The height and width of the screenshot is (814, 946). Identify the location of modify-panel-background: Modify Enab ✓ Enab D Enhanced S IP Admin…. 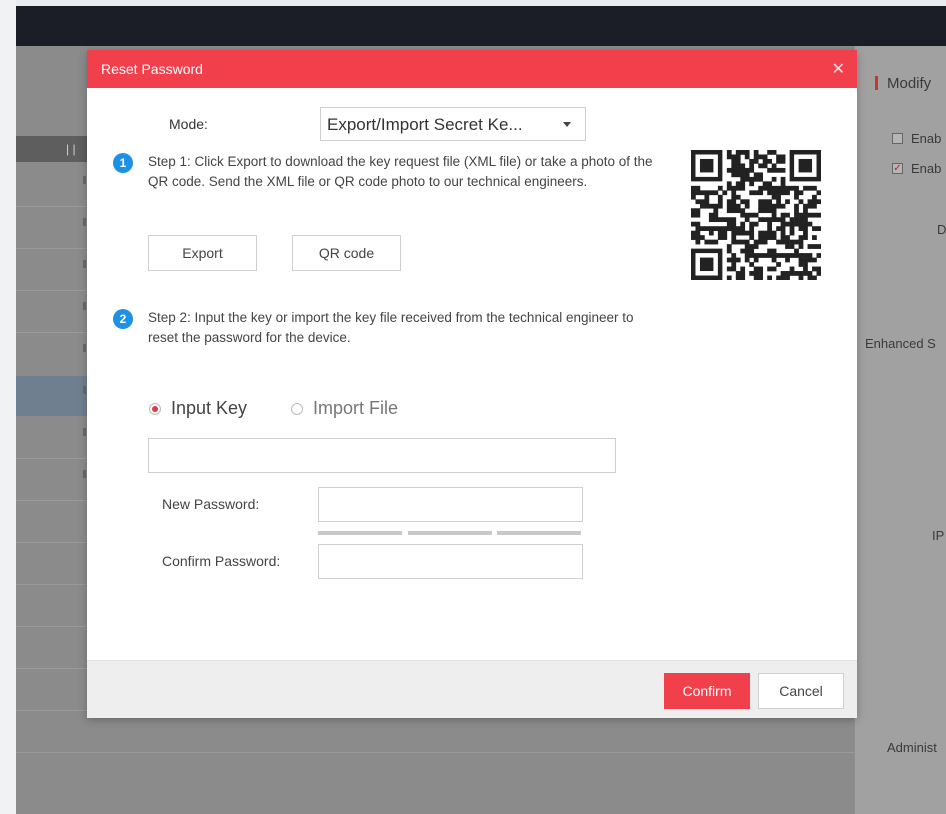
(900, 430).